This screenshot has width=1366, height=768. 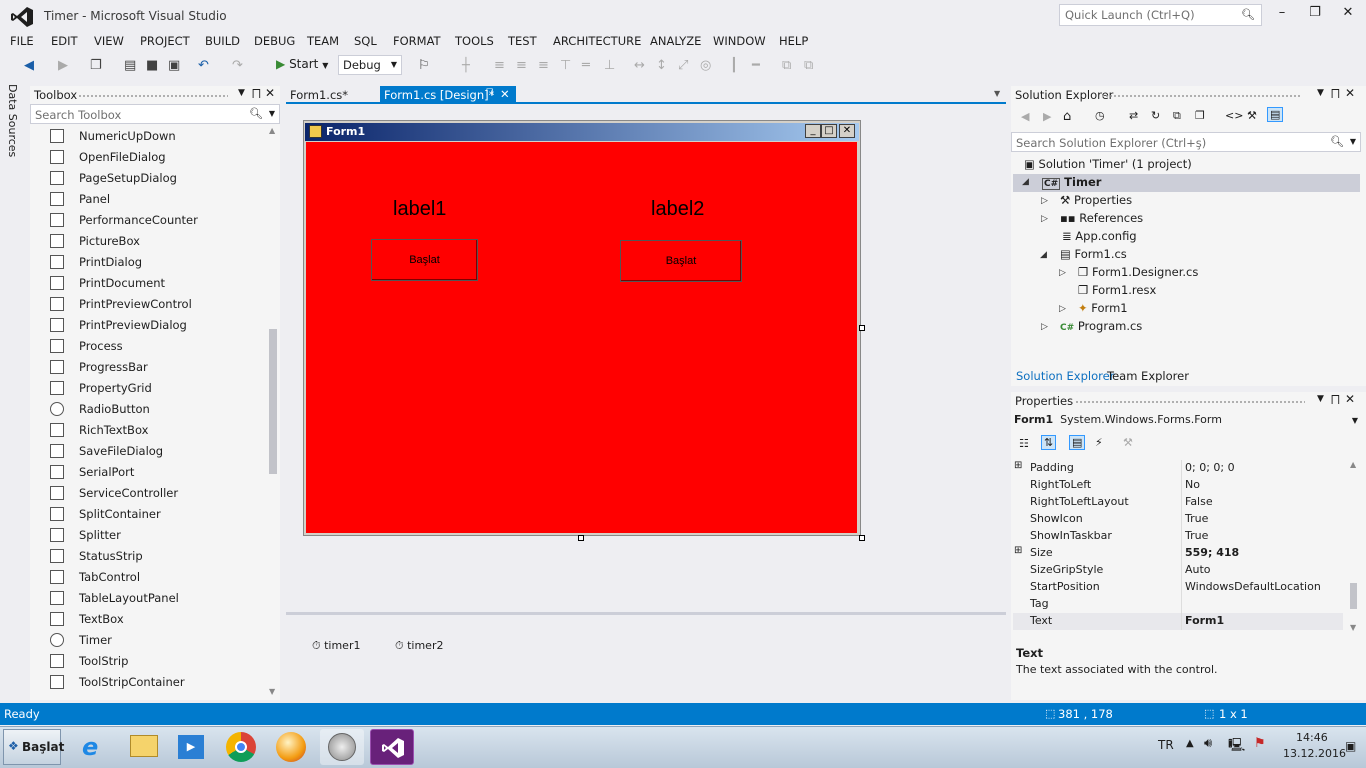 I want to click on alphabetical-icon: ⇅, so click(x=1049, y=442).